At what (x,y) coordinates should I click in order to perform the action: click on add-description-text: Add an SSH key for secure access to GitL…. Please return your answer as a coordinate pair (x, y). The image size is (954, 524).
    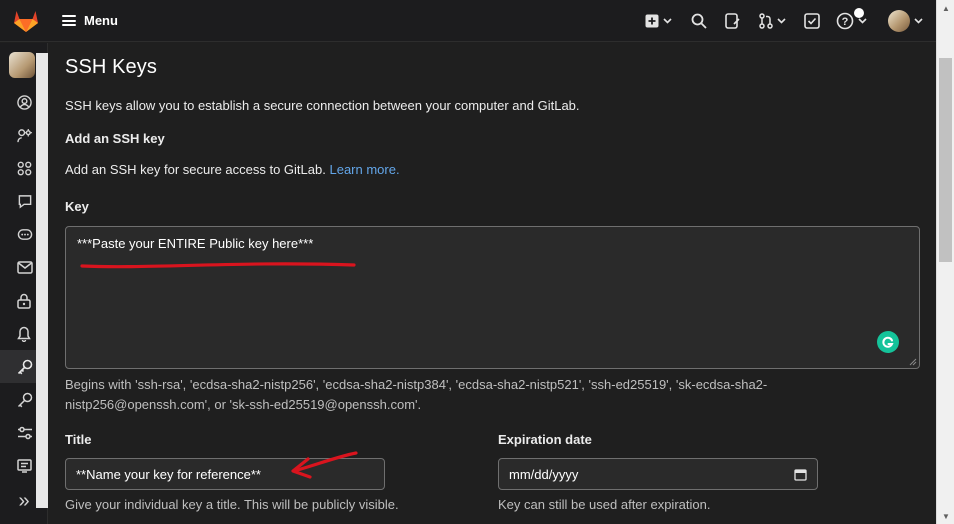
    Looking at the image, I should click on (195, 169).